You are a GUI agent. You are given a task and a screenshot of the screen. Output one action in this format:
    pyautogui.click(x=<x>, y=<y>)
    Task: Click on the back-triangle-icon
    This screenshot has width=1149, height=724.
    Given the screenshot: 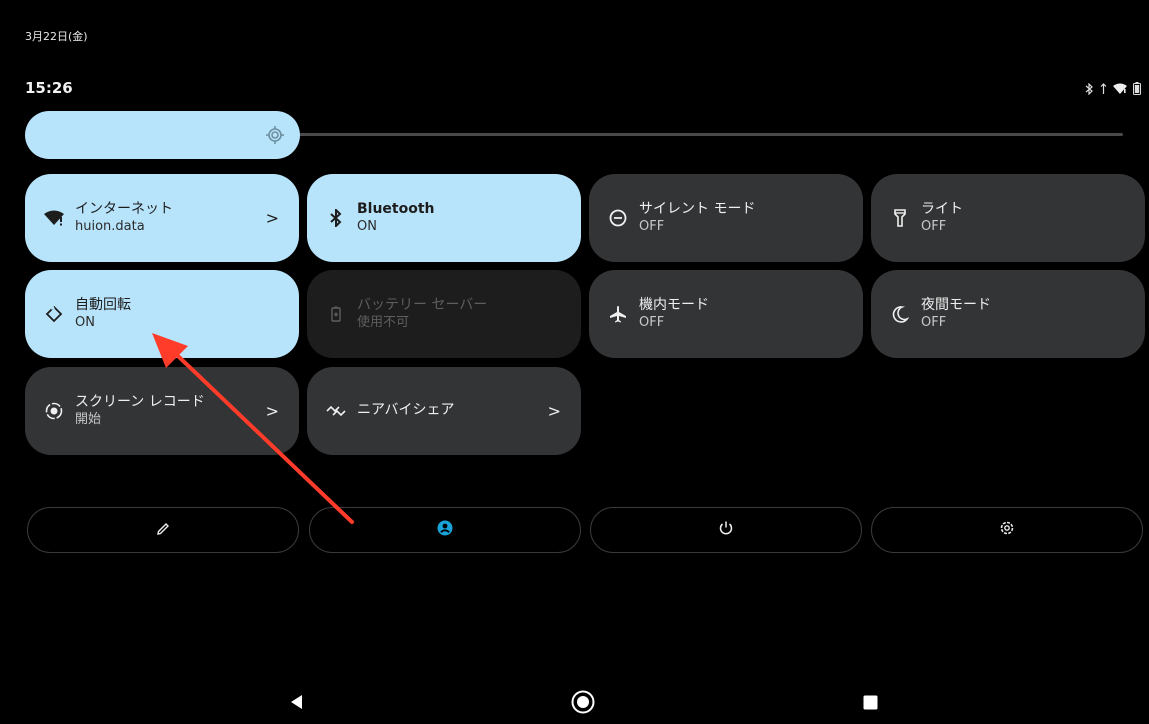 What is the action you would take?
    pyautogui.click(x=297, y=704)
    